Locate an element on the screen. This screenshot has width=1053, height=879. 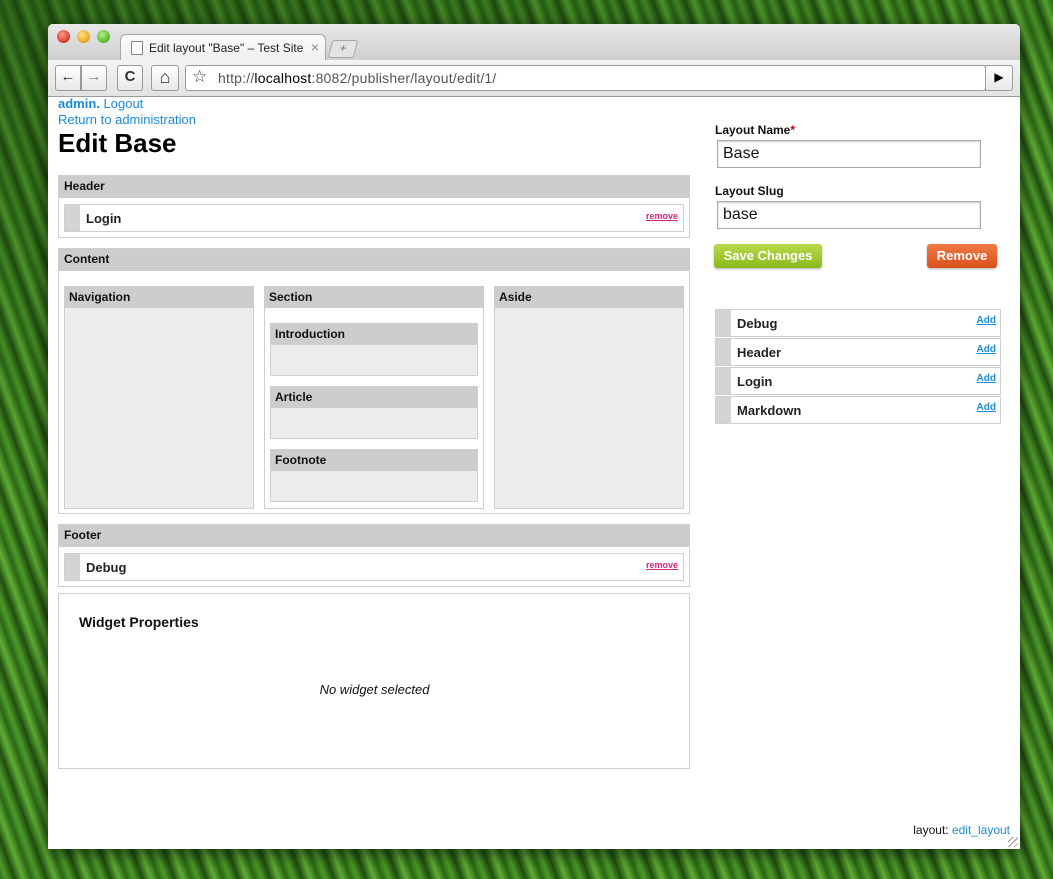
add-header-link: Add is located at coordinates (986, 349).